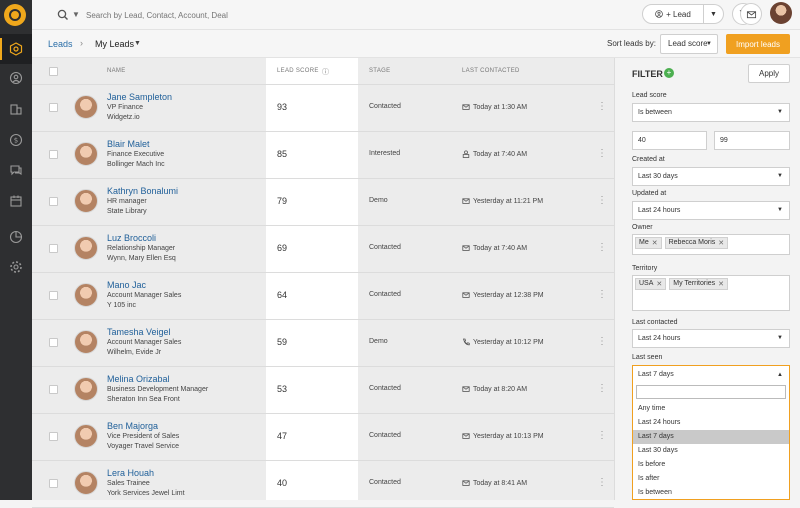  I want to click on lead-name-link: Ben Majorga, so click(132, 426).